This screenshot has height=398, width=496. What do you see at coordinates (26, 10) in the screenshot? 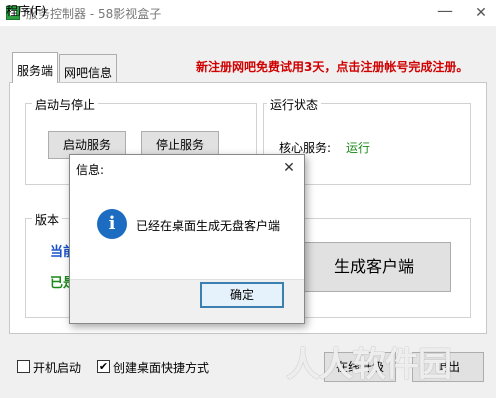
I see `menu-program: 程序(F)` at bounding box center [26, 10].